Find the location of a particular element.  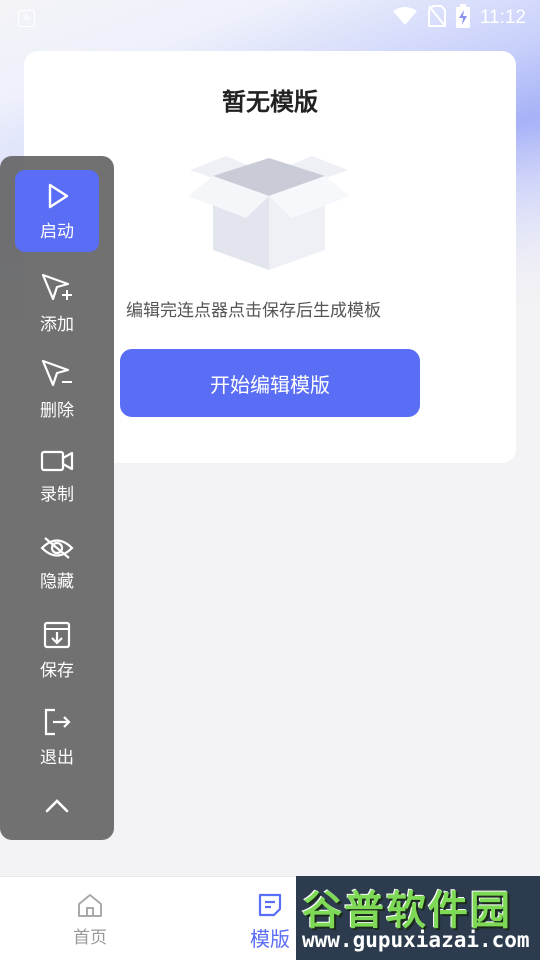

nav-home: 首页 is located at coordinates (90, 919).